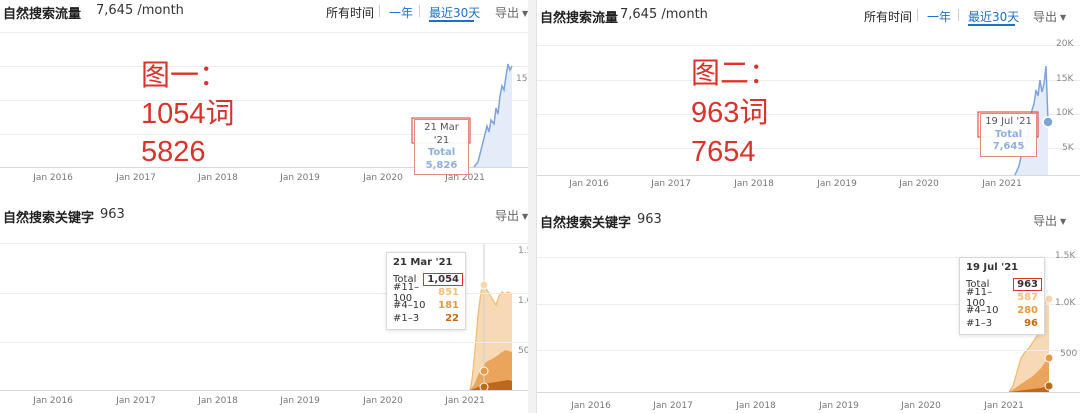 This screenshot has width=1080, height=413. What do you see at coordinates (1069, 354) in the screenshot?
I see `kw-y-tick: 500` at bounding box center [1069, 354].